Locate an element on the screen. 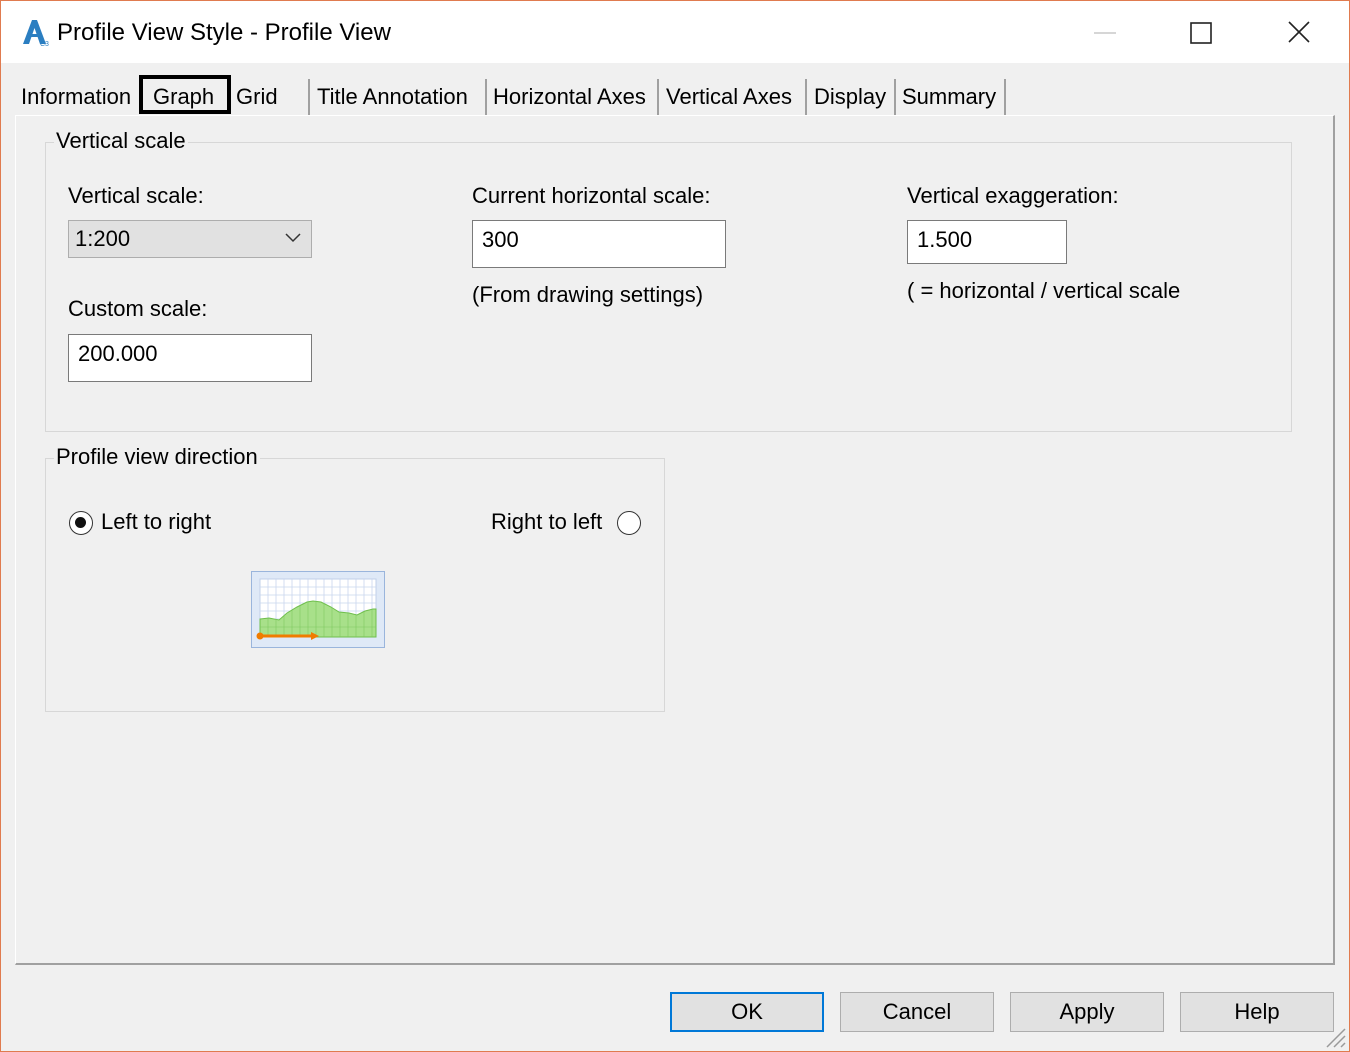 The height and width of the screenshot is (1052, 1350). vertical-exaggeration-field: 1.500 is located at coordinates (987, 242).